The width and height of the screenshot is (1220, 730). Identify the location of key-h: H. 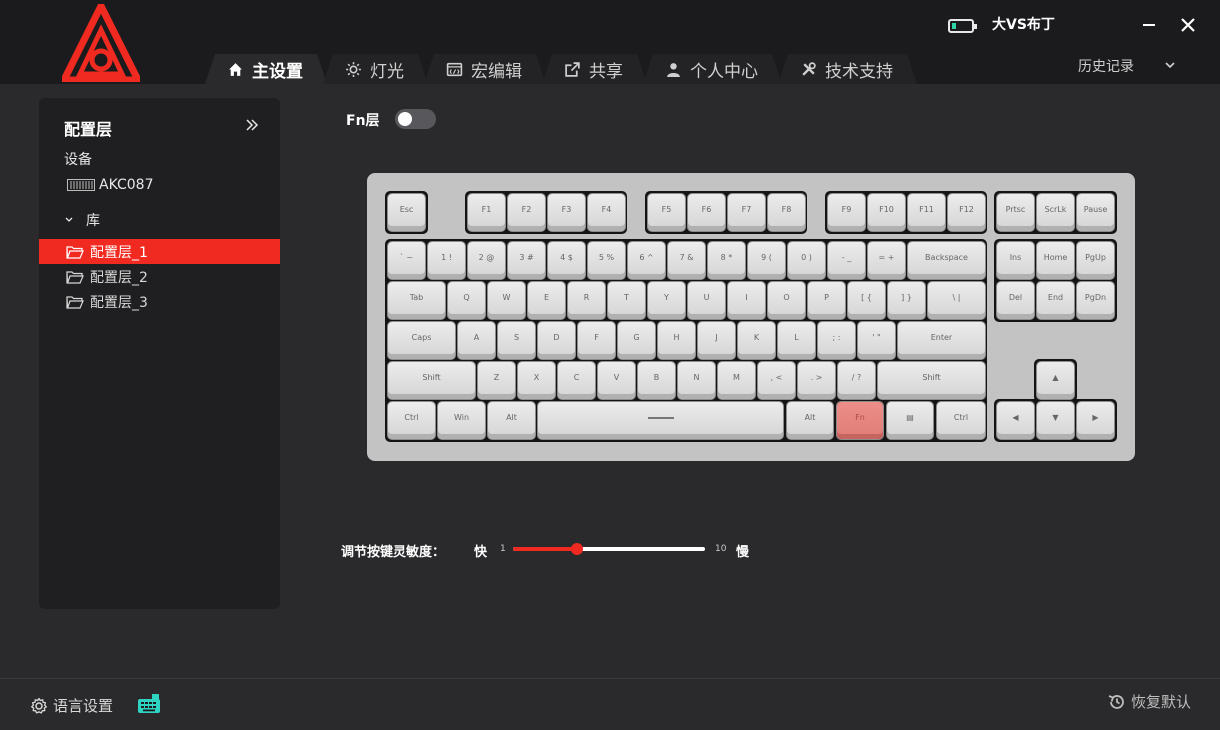
(676, 340).